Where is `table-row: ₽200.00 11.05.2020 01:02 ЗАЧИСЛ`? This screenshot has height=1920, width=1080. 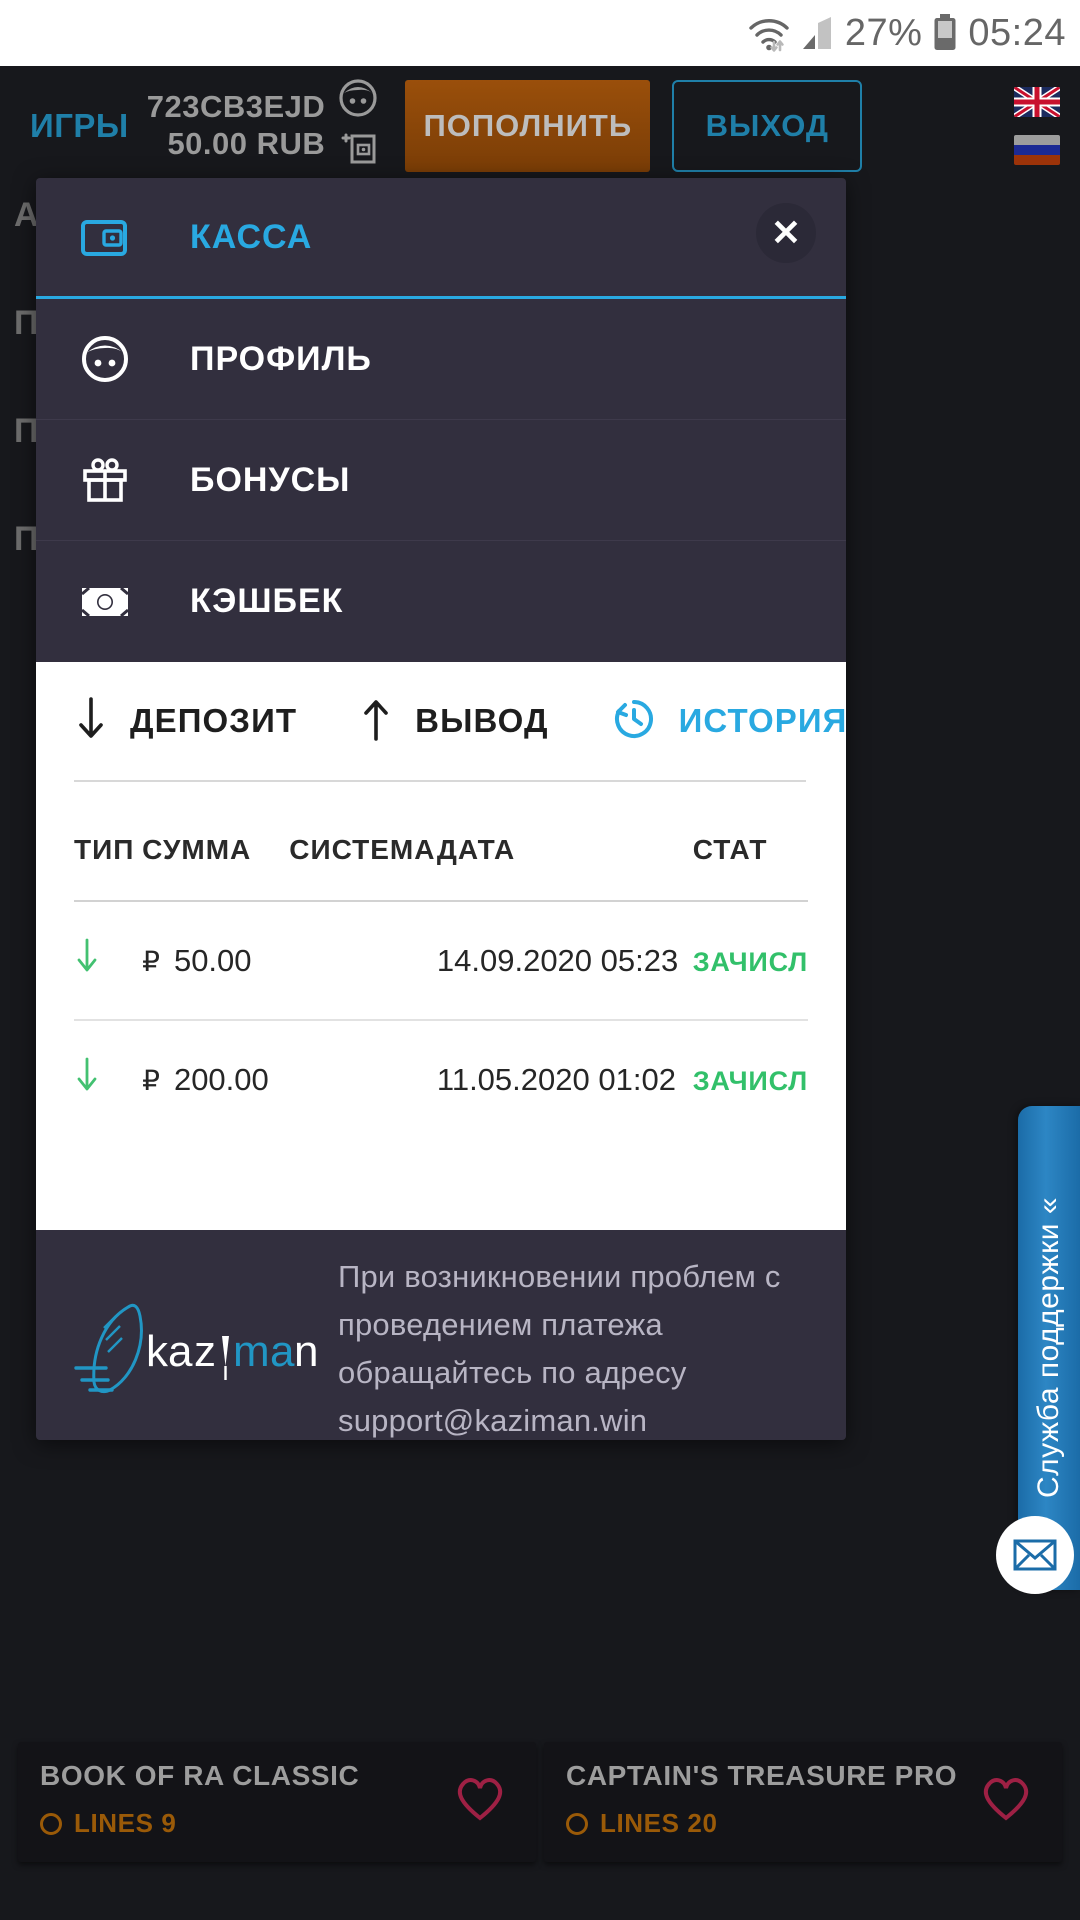 table-row: ₽200.00 11.05.2020 01:02 ЗАЧИСЛ is located at coordinates (441, 1078).